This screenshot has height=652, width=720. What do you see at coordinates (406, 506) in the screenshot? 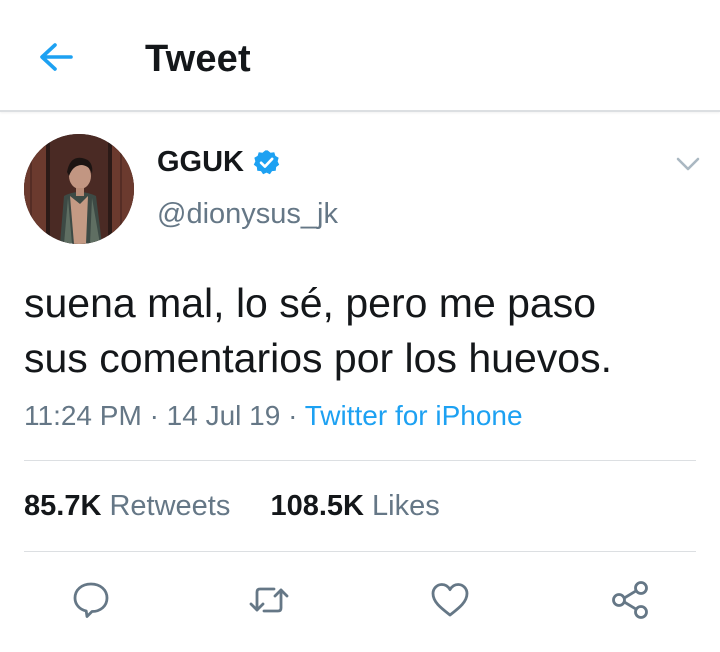
I see `likes-label: Likes` at bounding box center [406, 506].